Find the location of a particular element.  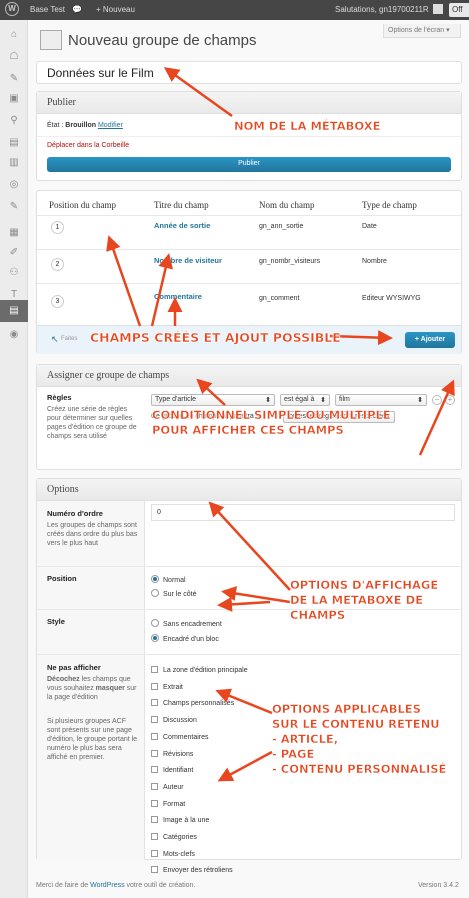

field-name: gn_comment is located at coordinates (279, 298).